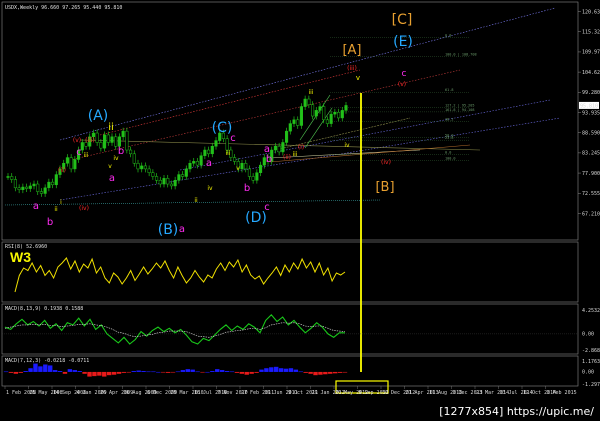 The image size is (600, 421). What do you see at coordinates (238, 168) in the screenshot?
I see `wave-label: v` at bounding box center [238, 168].